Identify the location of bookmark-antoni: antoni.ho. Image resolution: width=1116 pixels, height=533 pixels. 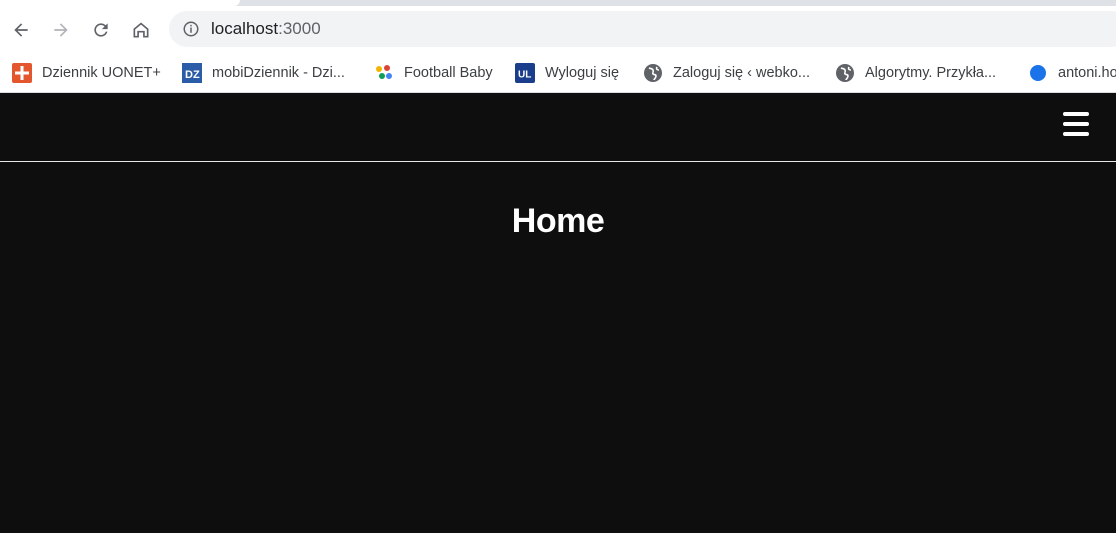
(1069, 73).